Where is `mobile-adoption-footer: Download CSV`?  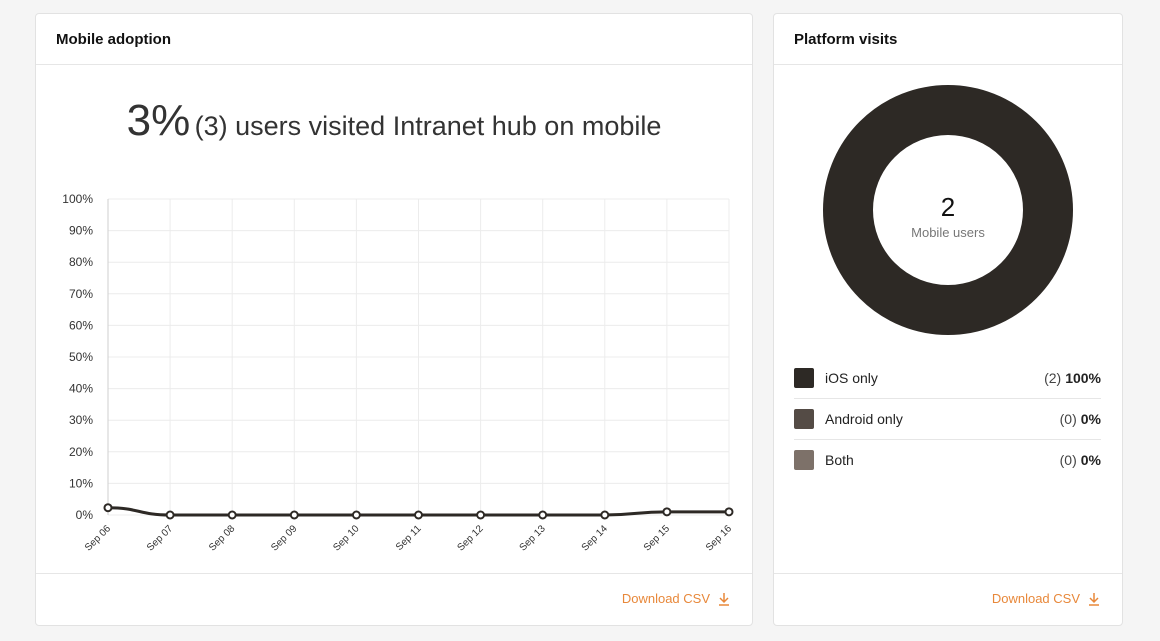 mobile-adoption-footer: Download CSV is located at coordinates (394, 599).